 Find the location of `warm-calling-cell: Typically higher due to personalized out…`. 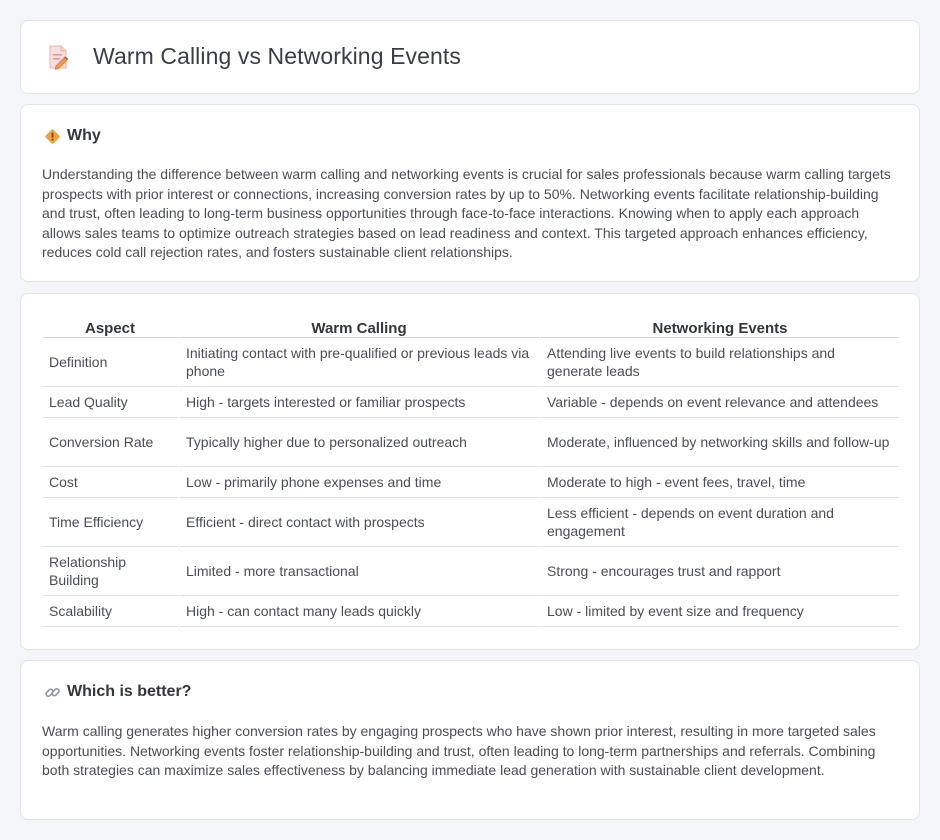

warm-calling-cell: Typically higher due to personalized out… is located at coordinates (360, 442).